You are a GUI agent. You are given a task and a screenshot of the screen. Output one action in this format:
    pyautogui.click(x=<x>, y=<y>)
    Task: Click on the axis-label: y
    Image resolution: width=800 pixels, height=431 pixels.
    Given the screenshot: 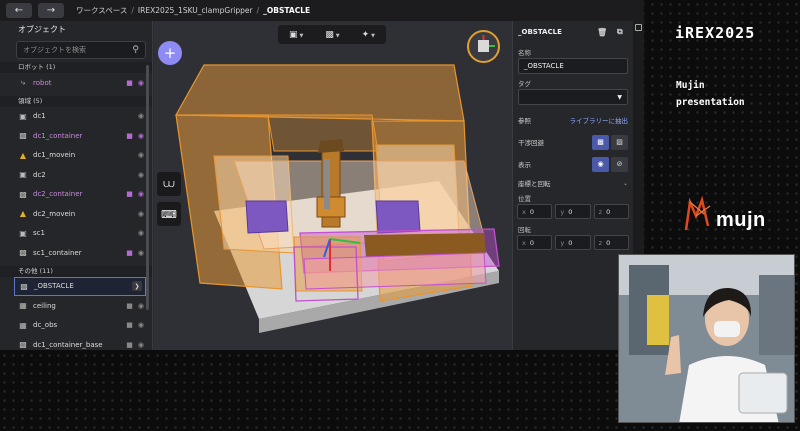 What is the action you would take?
    pyautogui.click(x=562, y=242)
    